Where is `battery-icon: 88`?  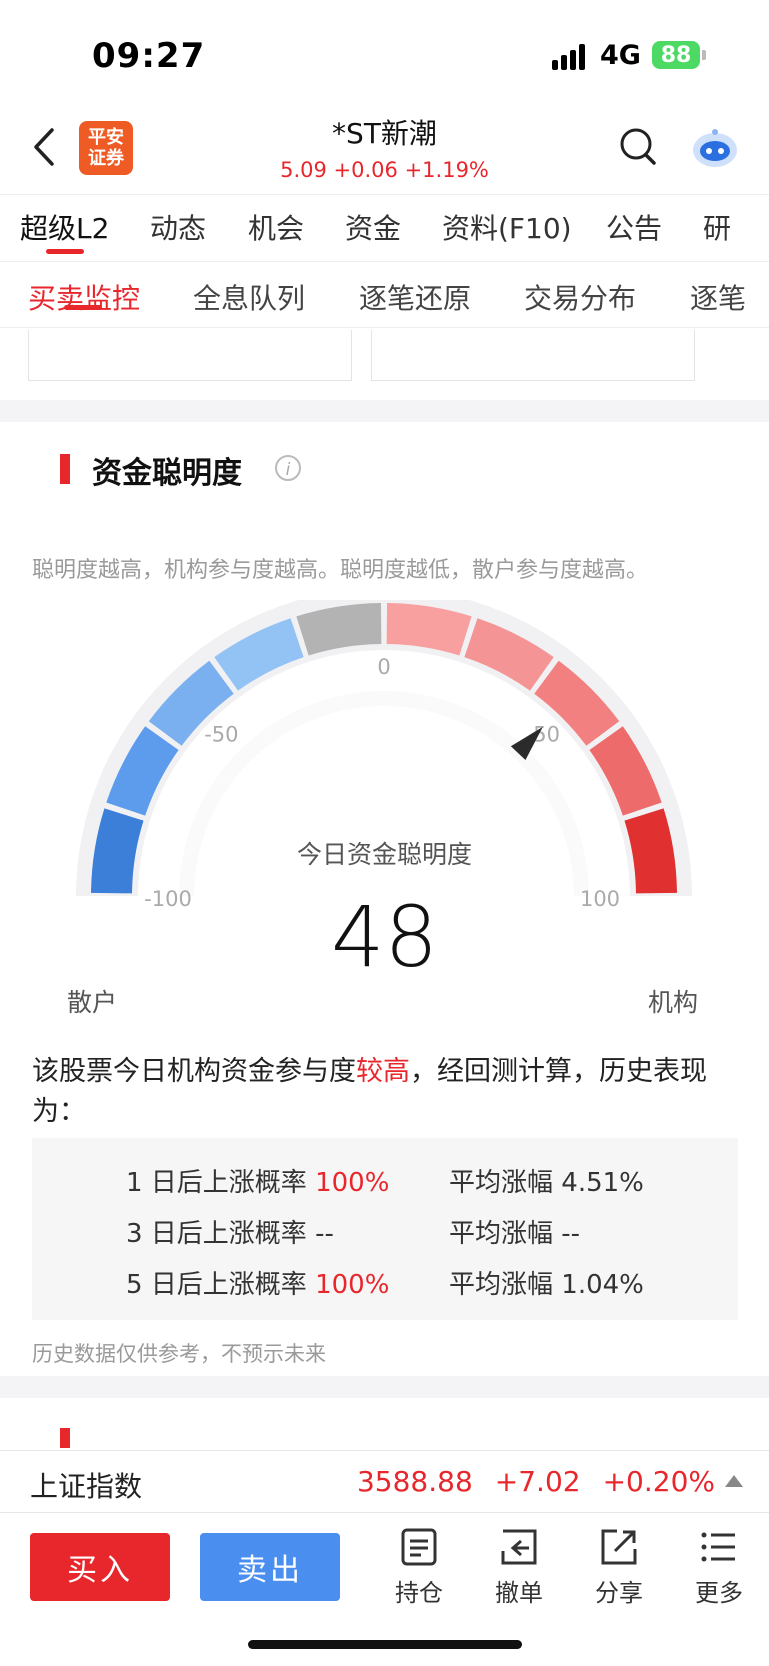 battery-icon: 88 is located at coordinates (676, 55).